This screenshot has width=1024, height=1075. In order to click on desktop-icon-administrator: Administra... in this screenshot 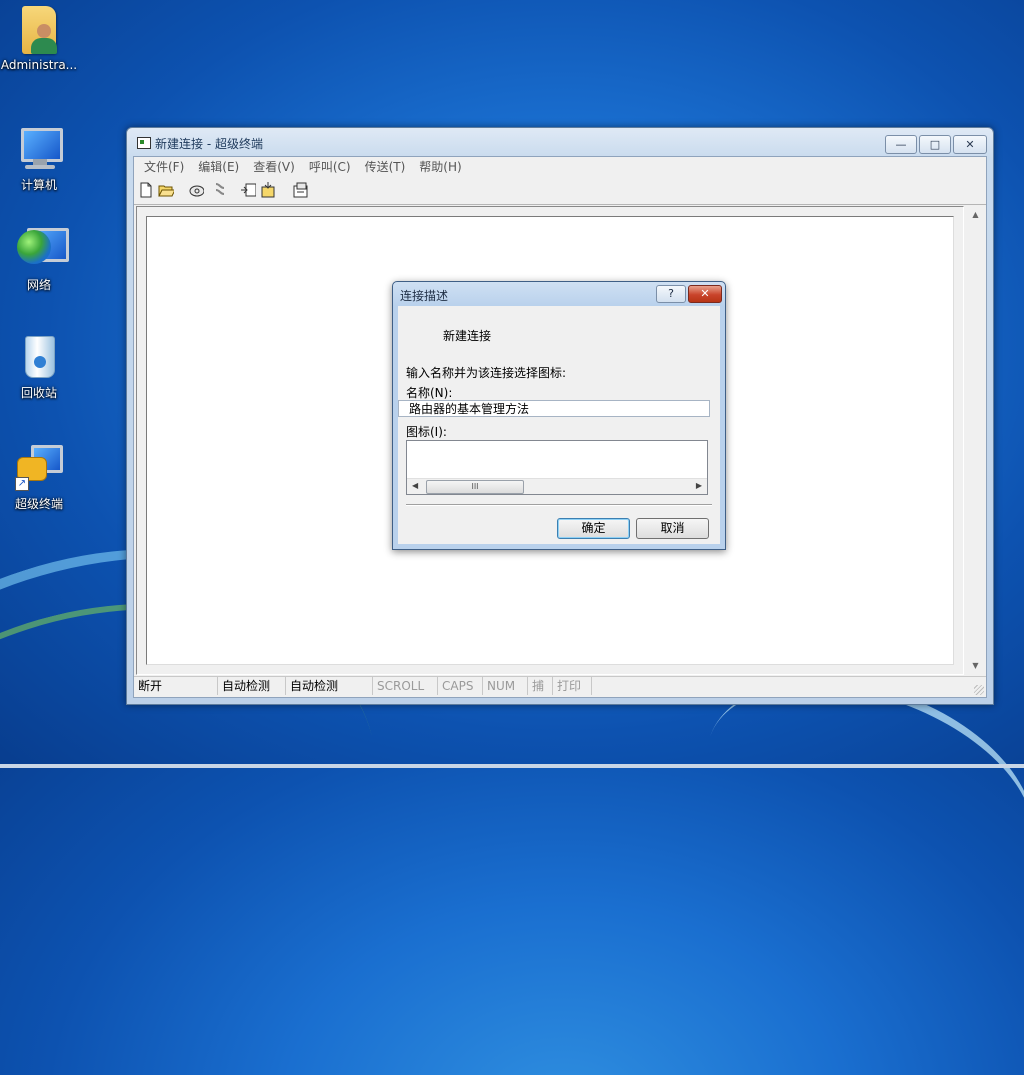, I will do `click(39, 39)`.